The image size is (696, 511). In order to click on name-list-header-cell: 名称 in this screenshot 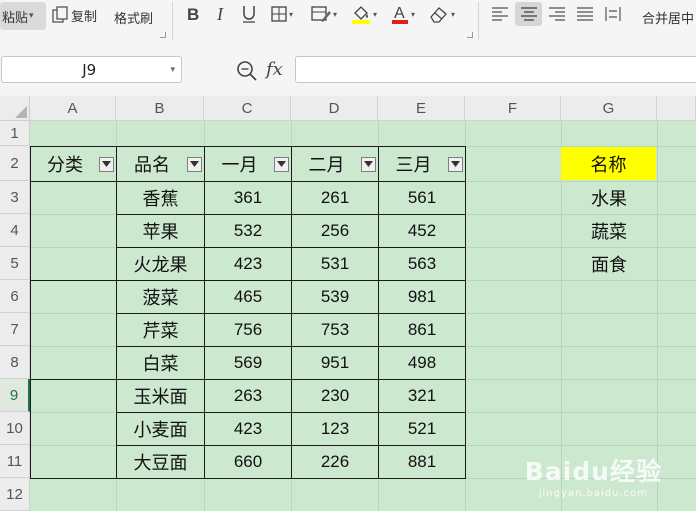, I will do `click(608, 163)`.